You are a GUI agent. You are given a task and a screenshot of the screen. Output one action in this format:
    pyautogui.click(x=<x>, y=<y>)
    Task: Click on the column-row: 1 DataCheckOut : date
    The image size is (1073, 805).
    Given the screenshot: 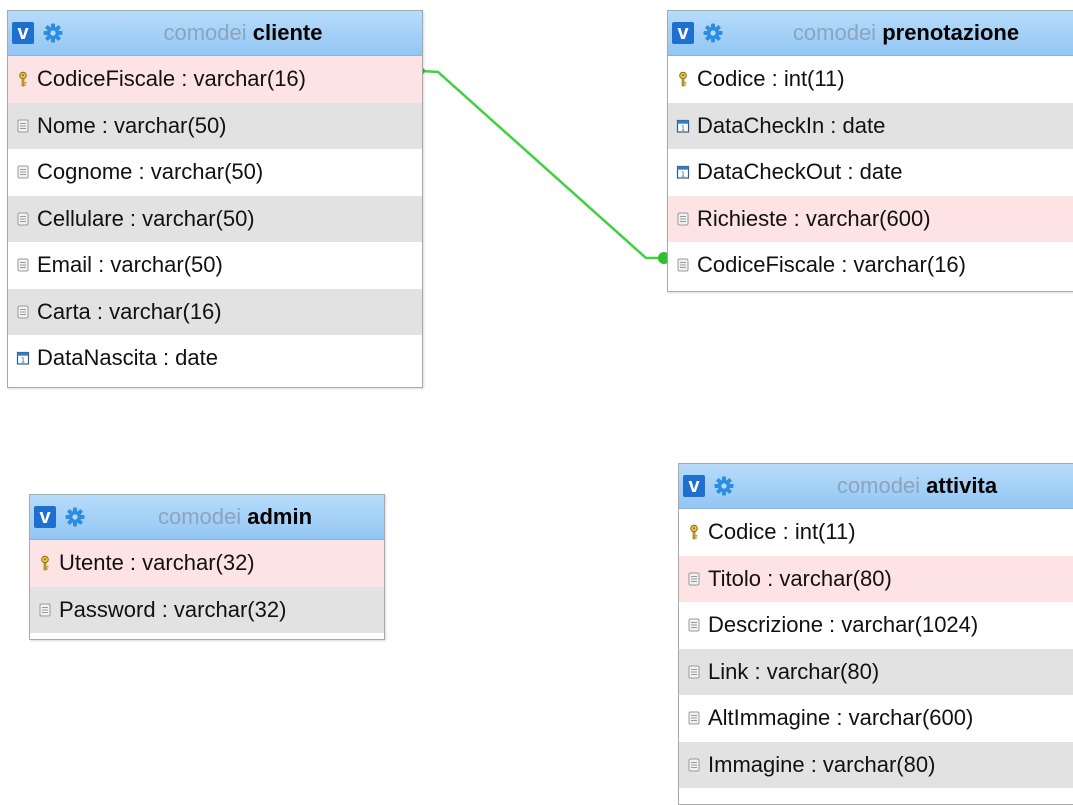 What is the action you would take?
    pyautogui.click(x=870, y=172)
    